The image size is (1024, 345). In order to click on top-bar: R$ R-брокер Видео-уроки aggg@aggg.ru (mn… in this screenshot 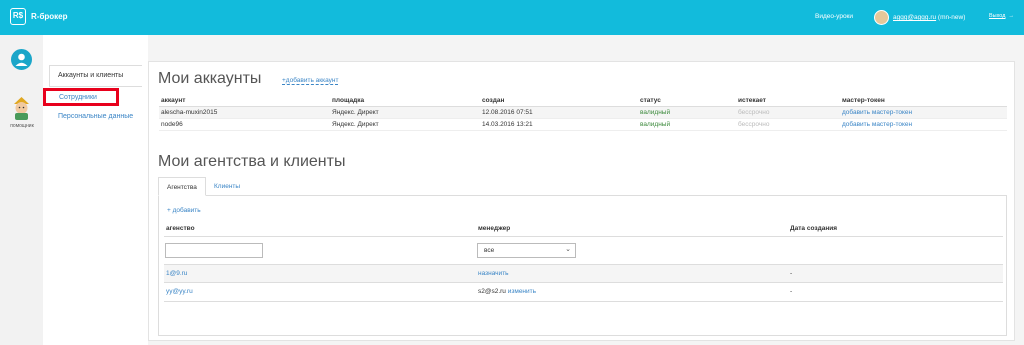, I will do `click(512, 17)`.